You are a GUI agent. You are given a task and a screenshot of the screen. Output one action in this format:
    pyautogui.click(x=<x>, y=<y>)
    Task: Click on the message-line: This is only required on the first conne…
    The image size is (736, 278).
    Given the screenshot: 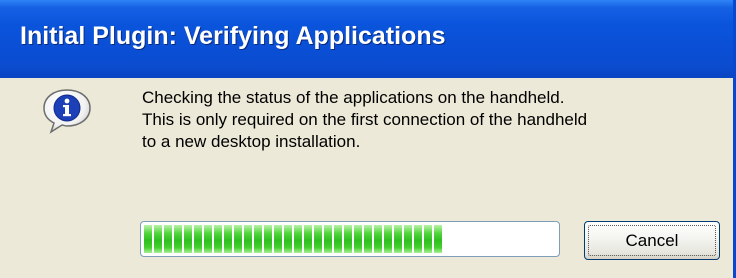 What is the action you would take?
    pyautogui.click(x=365, y=119)
    